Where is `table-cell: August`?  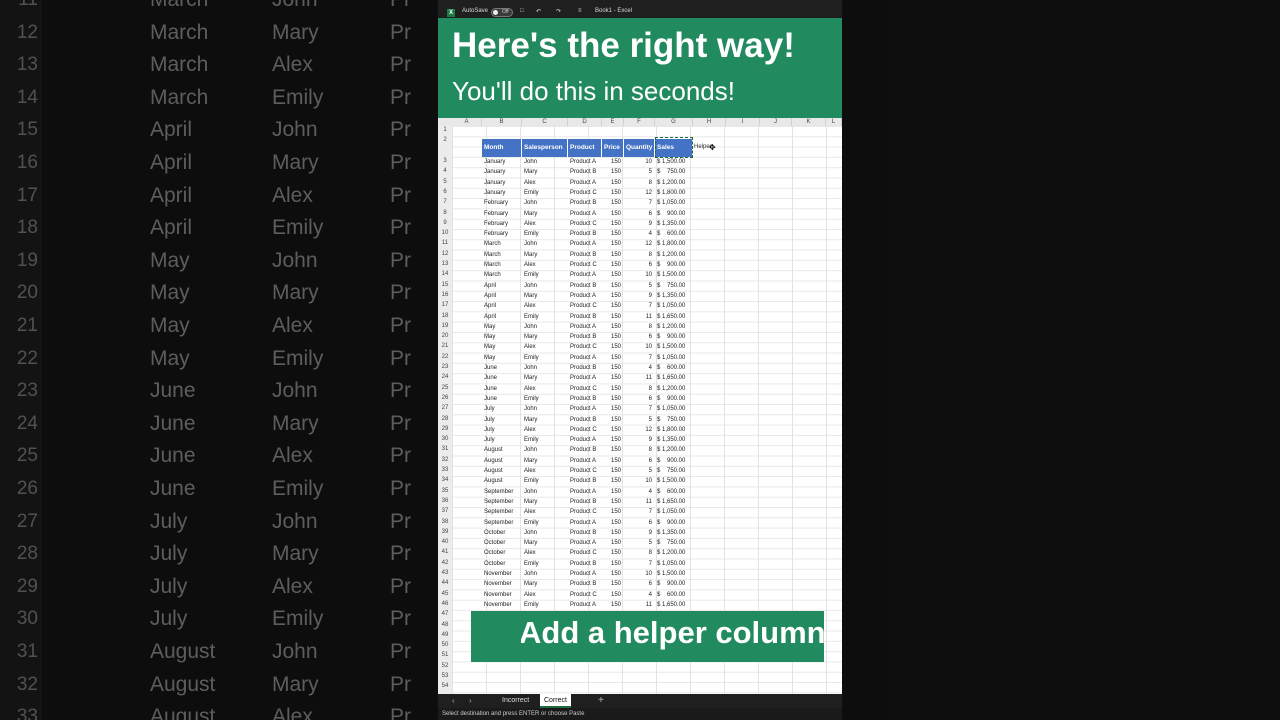
table-cell: August is located at coordinates (493, 450).